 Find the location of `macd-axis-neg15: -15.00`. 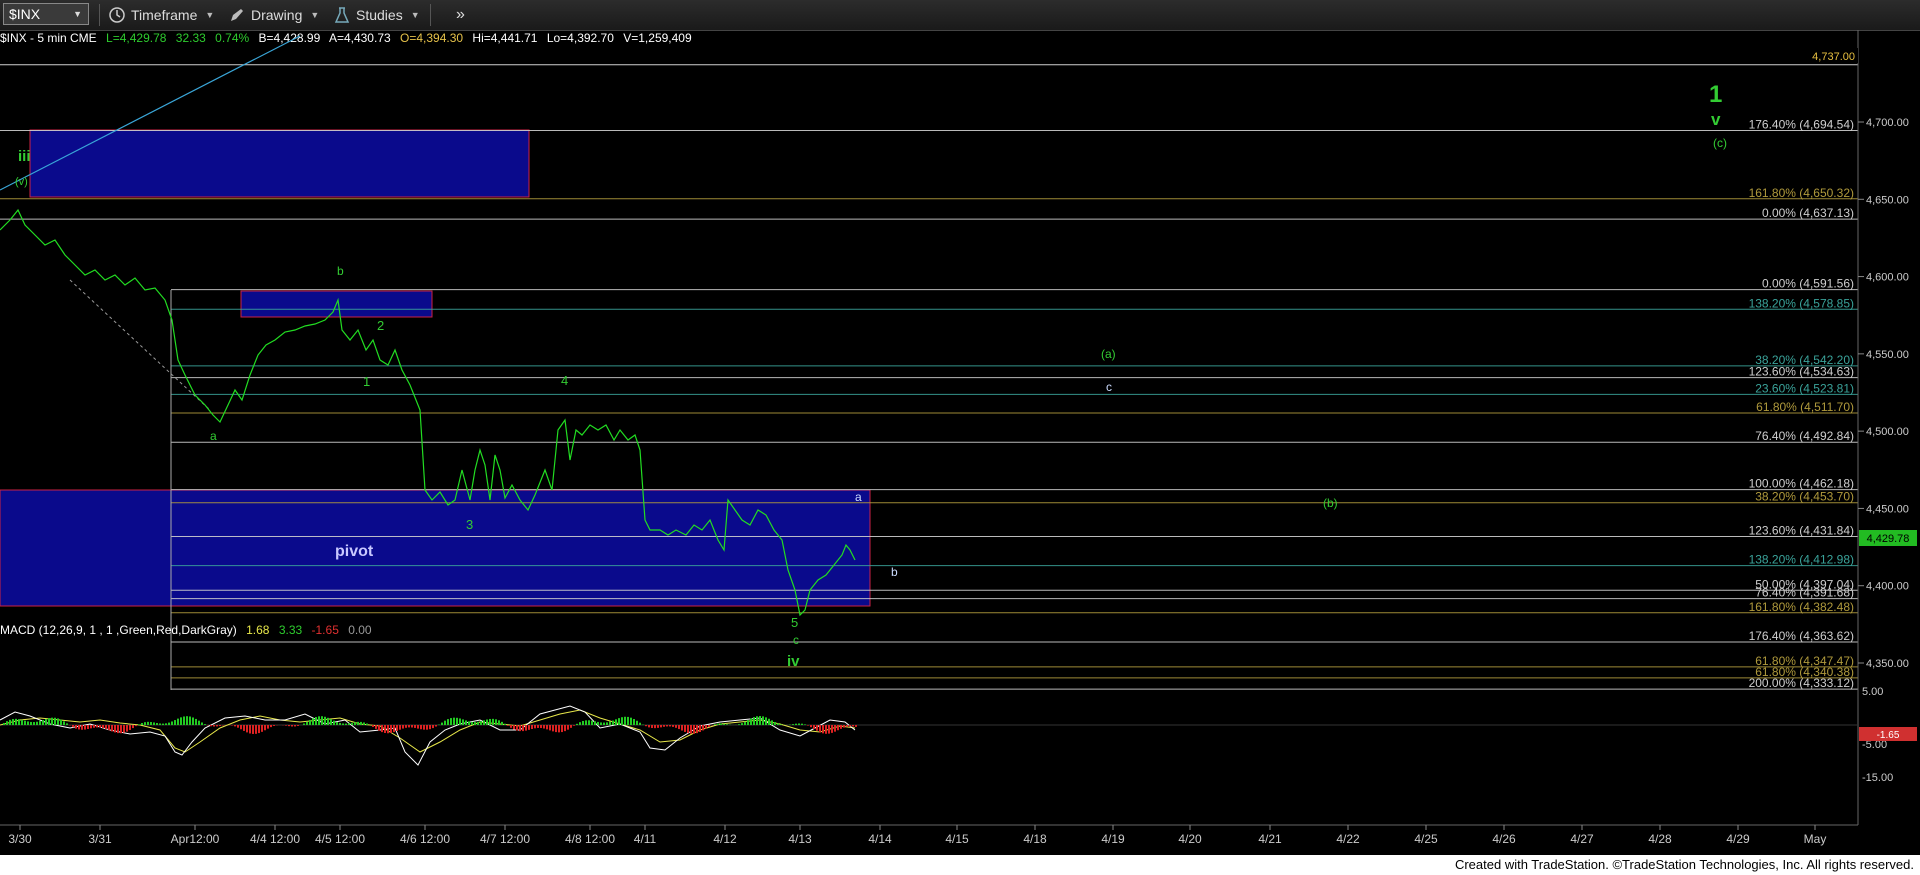

macd-axis-neg15: -15.00 is located at coordinates (1877, 778).